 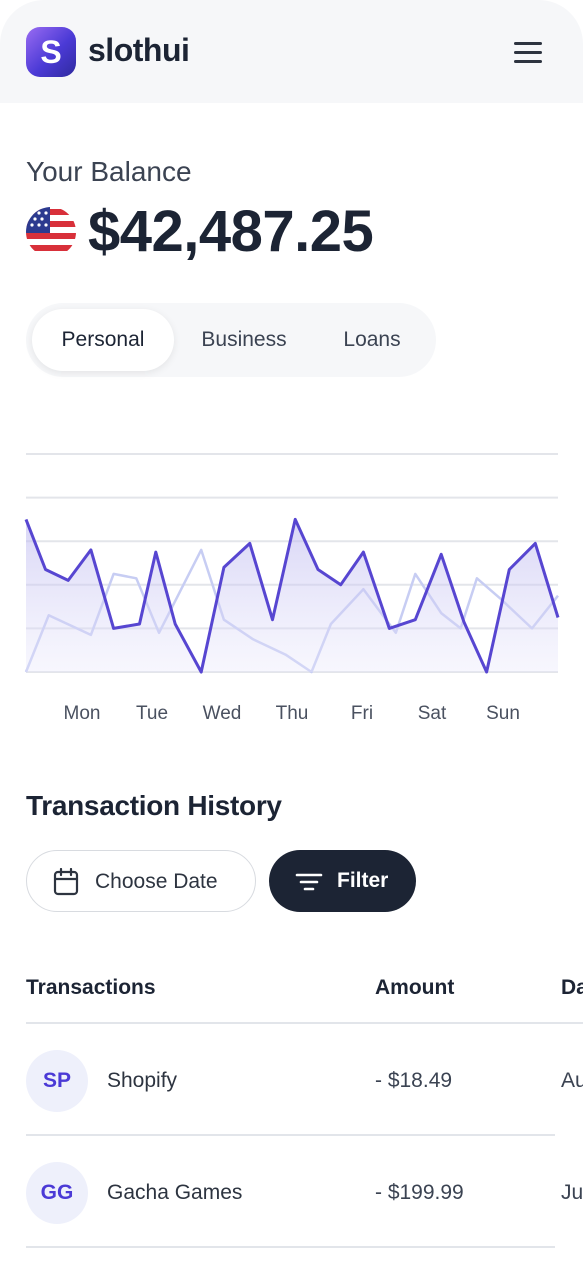 What do you see at coordinates (139, 50) in the screenshot?
I see `app-name: slothui` at bounding box center [139, 50].